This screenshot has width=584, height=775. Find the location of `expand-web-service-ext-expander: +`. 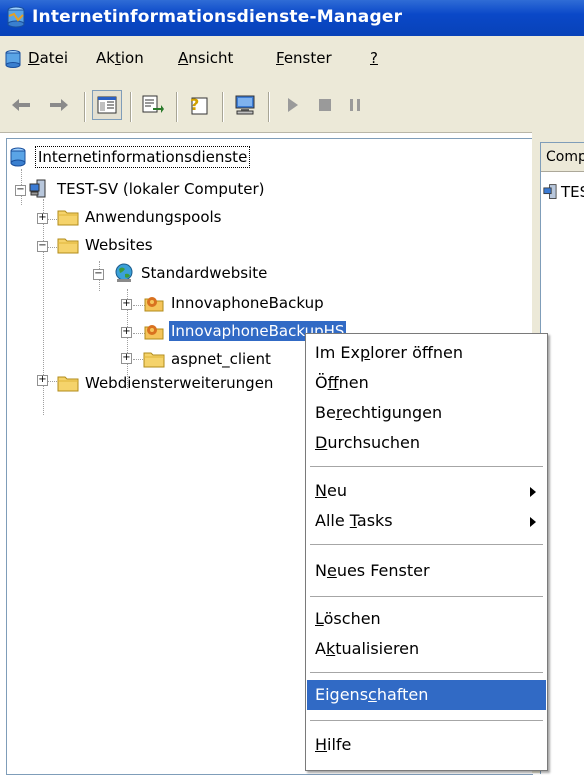

expand-web-service-ext-expander: + is located at coordinates (42, 380).